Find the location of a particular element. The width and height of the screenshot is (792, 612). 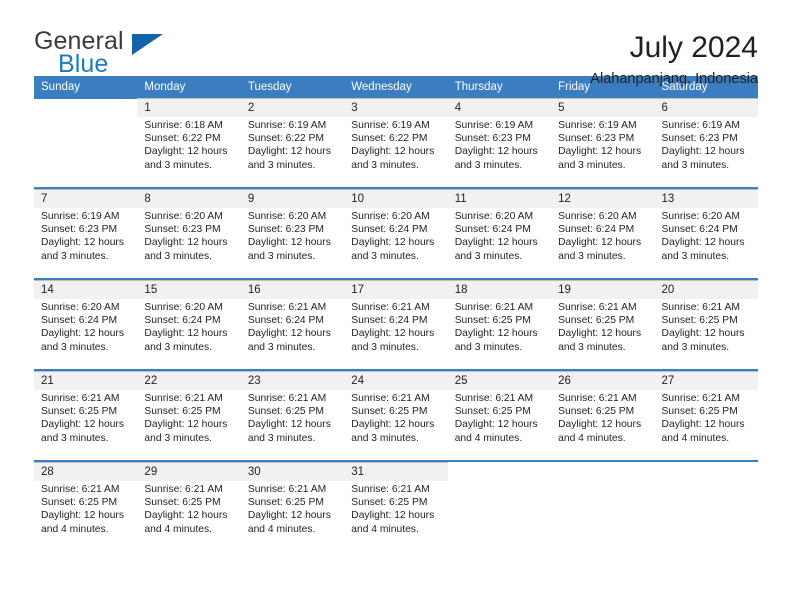

day-number: 10 is located at coordinates (396, 198).